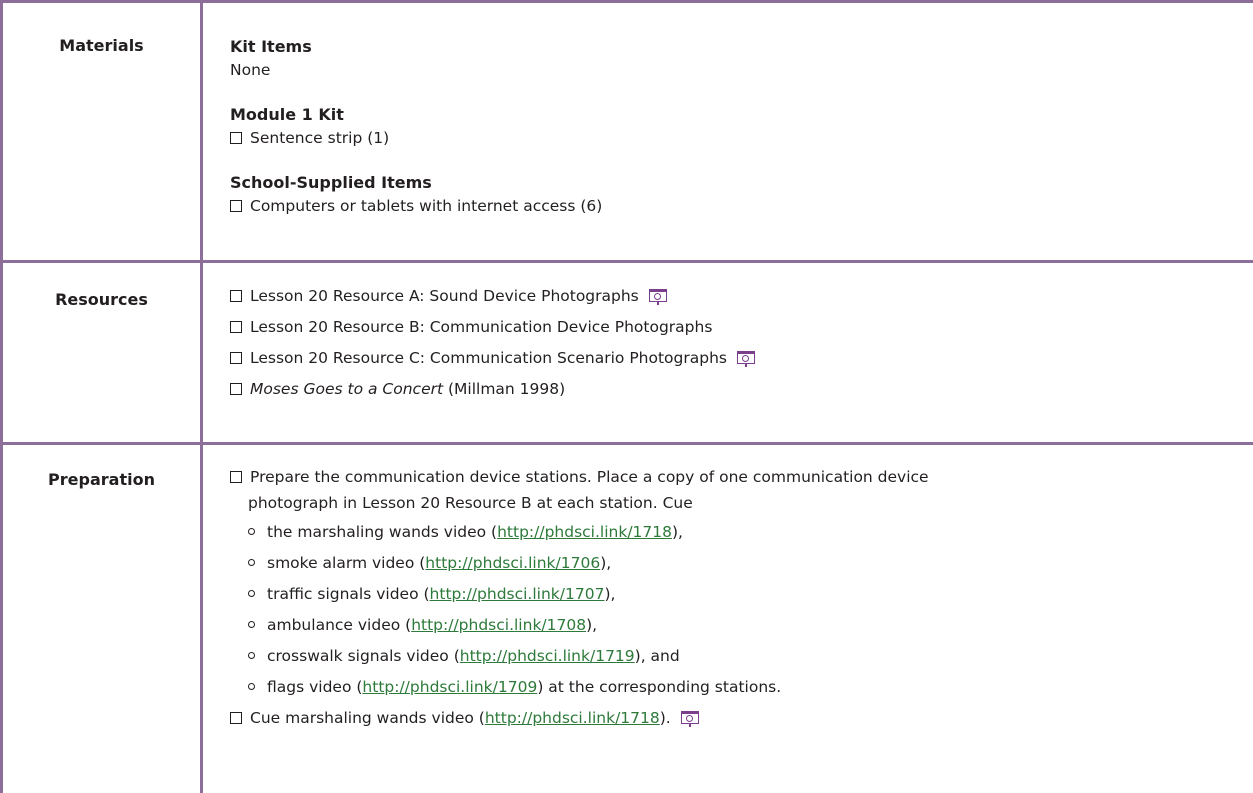  I want to click on checklist-item: Sentence strip (1), so click(730, 138).